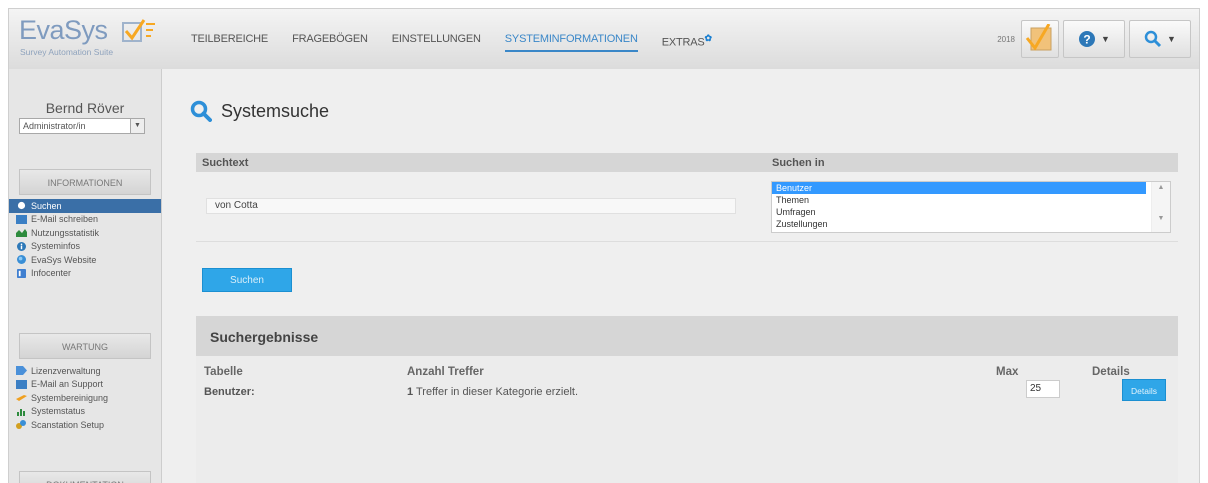 This screenshot has width=1208, height=483. What do you see at coordinates (56, 246) in the screenshot?
I see `sidebar-item-label: Systeminfos` at bounding box center [56, 246].